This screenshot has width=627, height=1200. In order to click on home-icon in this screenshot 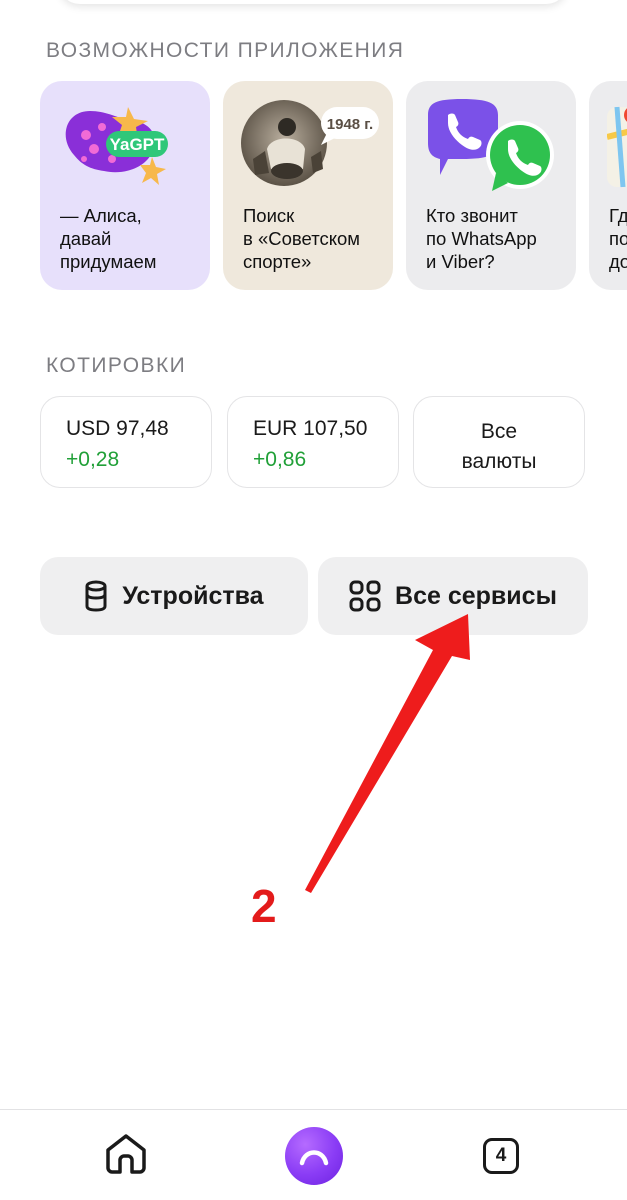, I will do `click(126, 1155)`.